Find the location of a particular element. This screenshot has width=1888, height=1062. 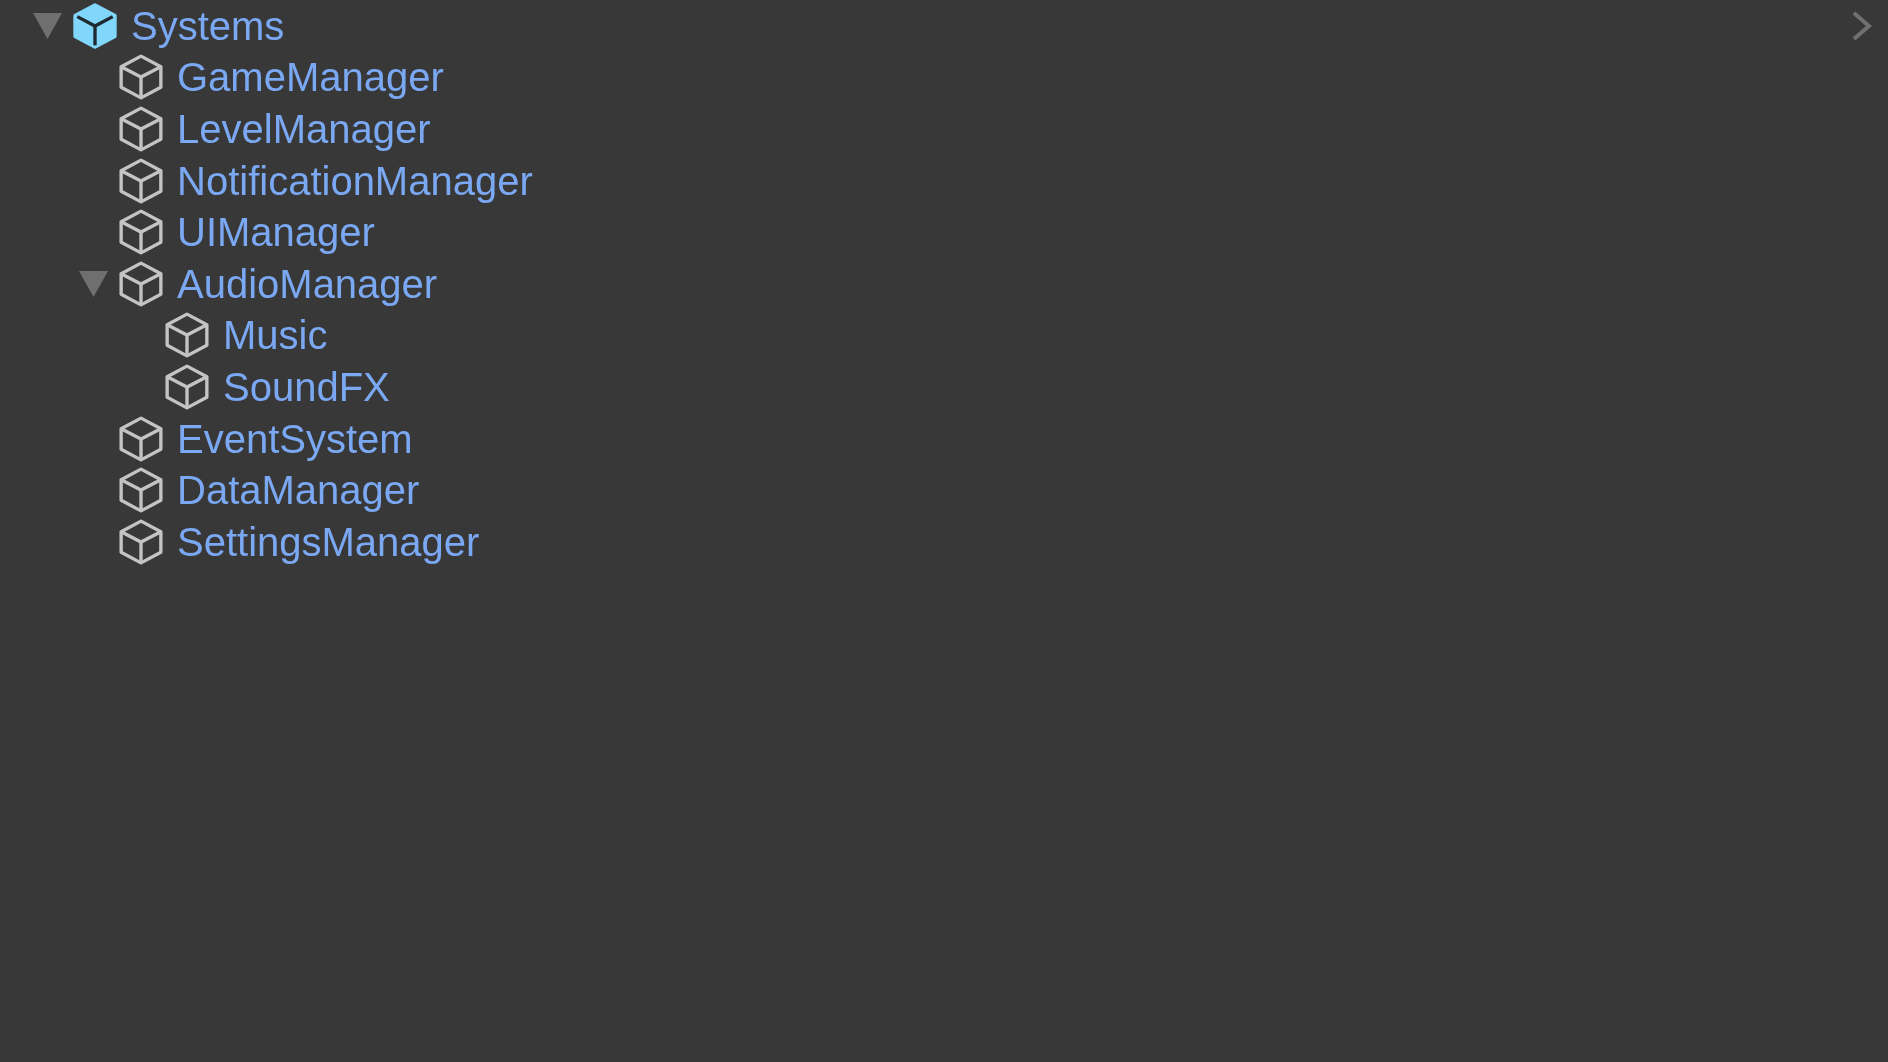

tree-item-label: GameManager is located at coordinates (310, 77).